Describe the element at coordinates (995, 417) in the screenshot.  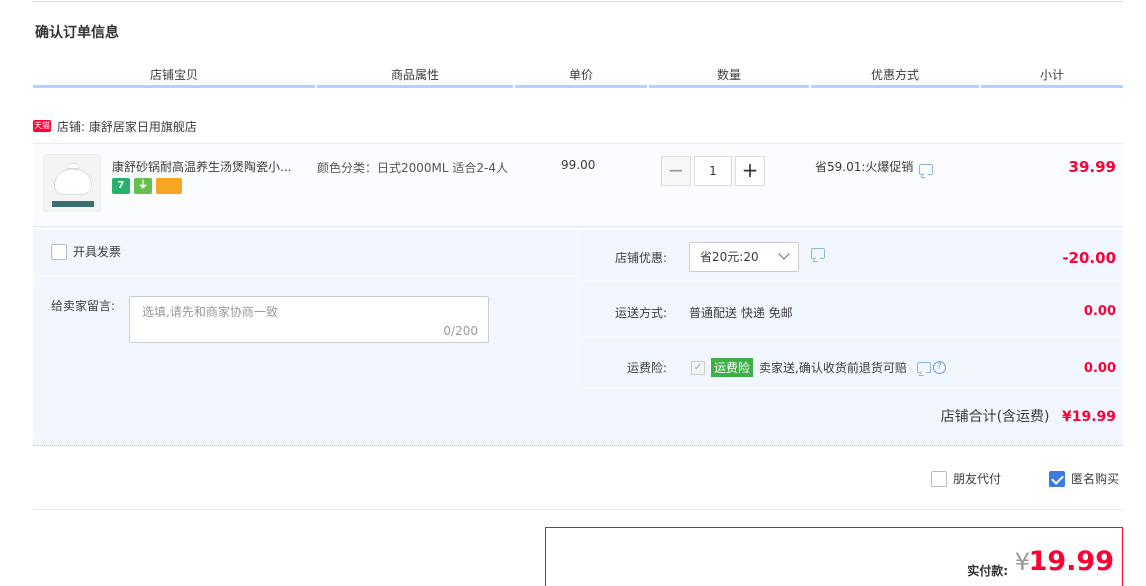
I see `shop-total-label: 店铺合计(含运费)` at that location.